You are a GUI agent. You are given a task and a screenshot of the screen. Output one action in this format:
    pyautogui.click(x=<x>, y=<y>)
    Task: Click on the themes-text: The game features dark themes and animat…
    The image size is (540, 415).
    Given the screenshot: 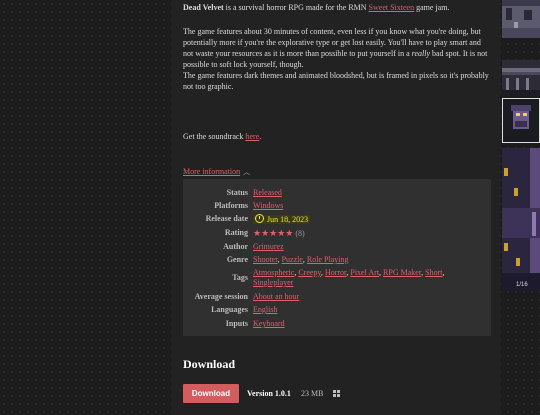 What is the action you would take?
    pyautogui.click(x=336, y=81)
    